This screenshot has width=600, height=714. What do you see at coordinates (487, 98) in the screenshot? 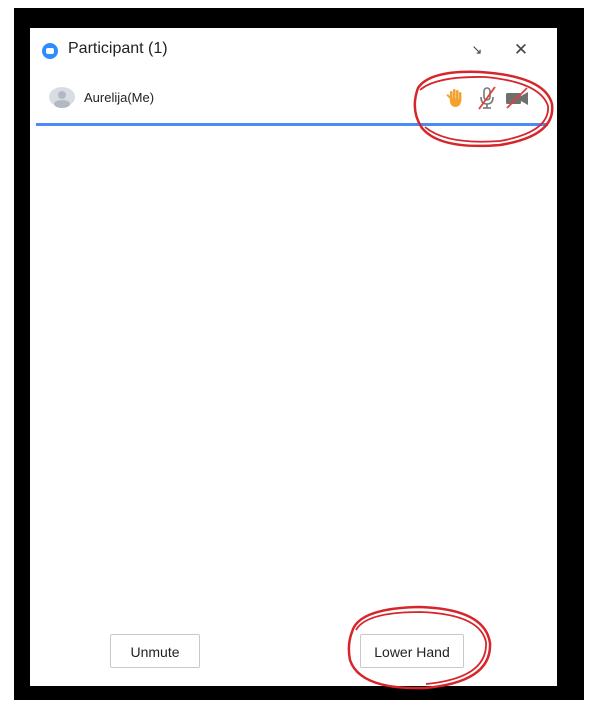
I see `mic-muted-icon` at bounding box center [487, 98].